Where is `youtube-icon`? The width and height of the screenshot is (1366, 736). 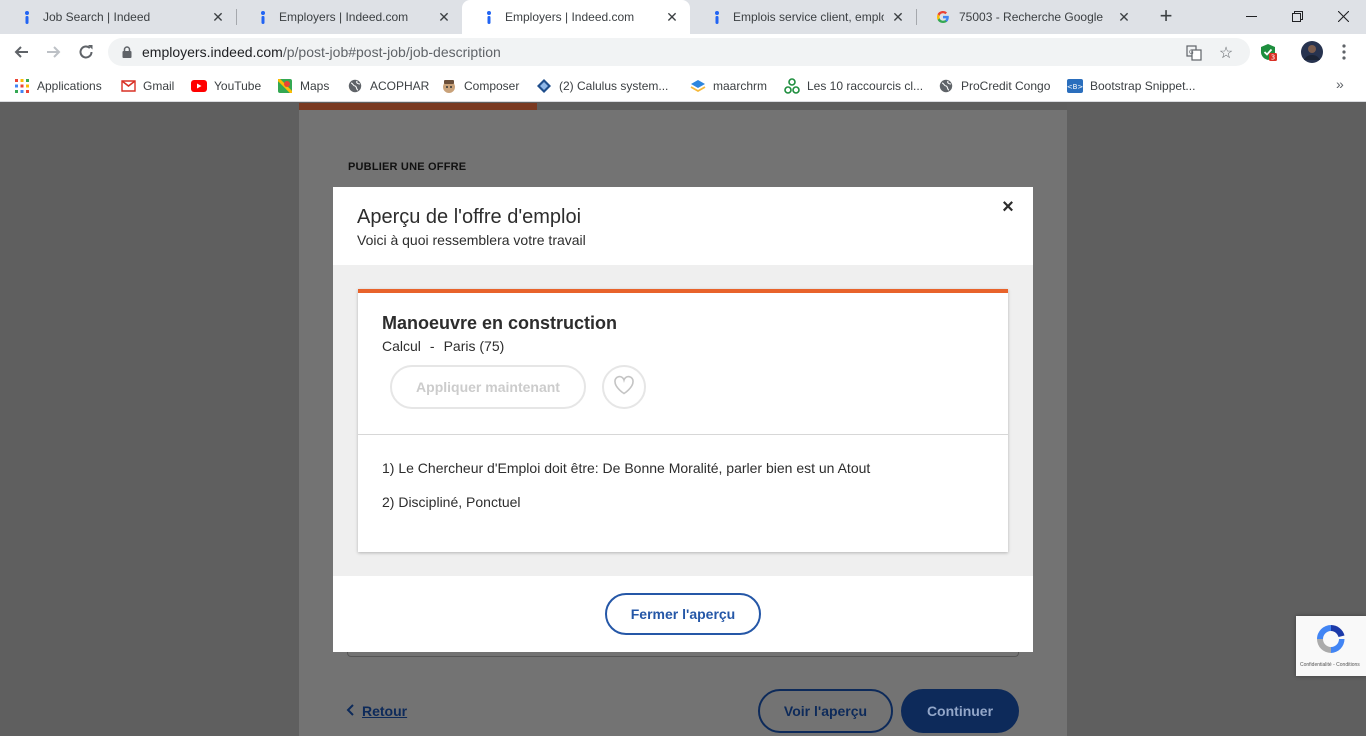 youtube-icon is located at coordinates (199, 86).